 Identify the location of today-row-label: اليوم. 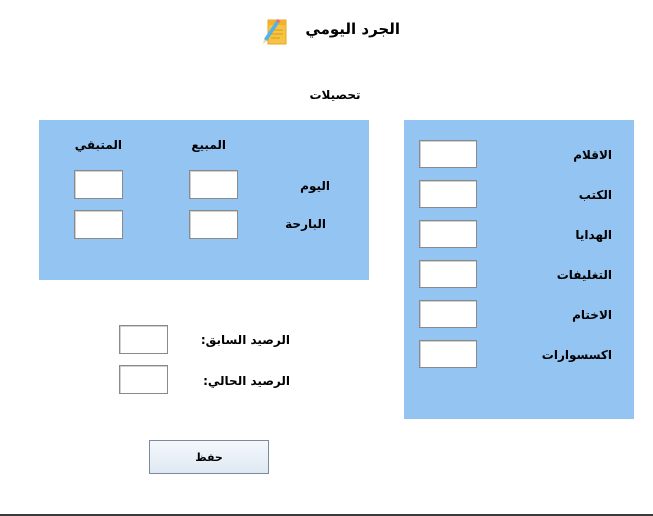
(315, 186).